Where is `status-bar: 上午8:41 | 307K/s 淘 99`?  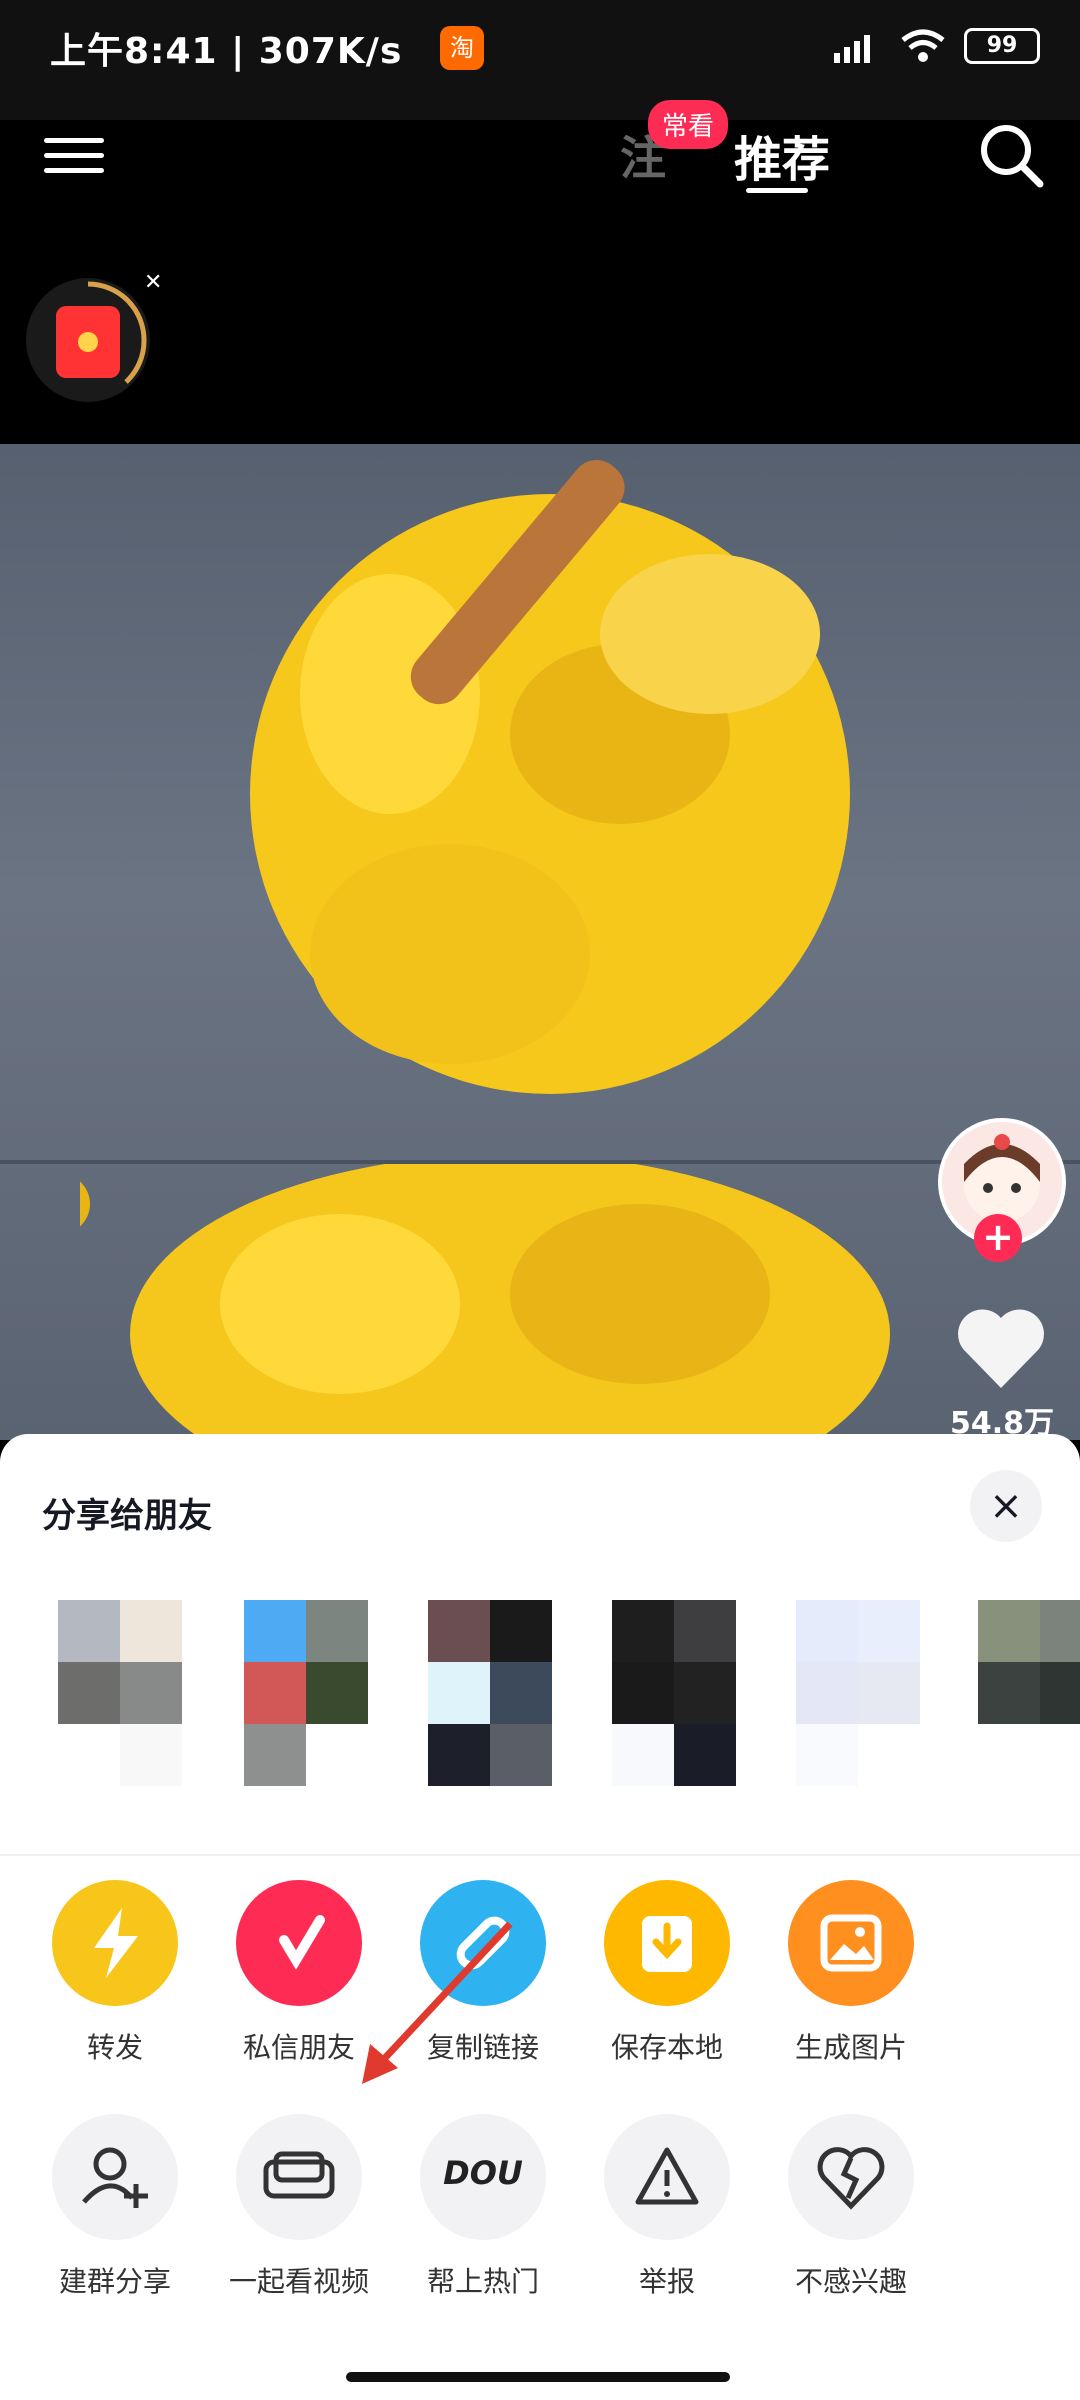
status-bar: 上午8:41 | 307K/s 淘 99 is located at coordinates (540, 60).